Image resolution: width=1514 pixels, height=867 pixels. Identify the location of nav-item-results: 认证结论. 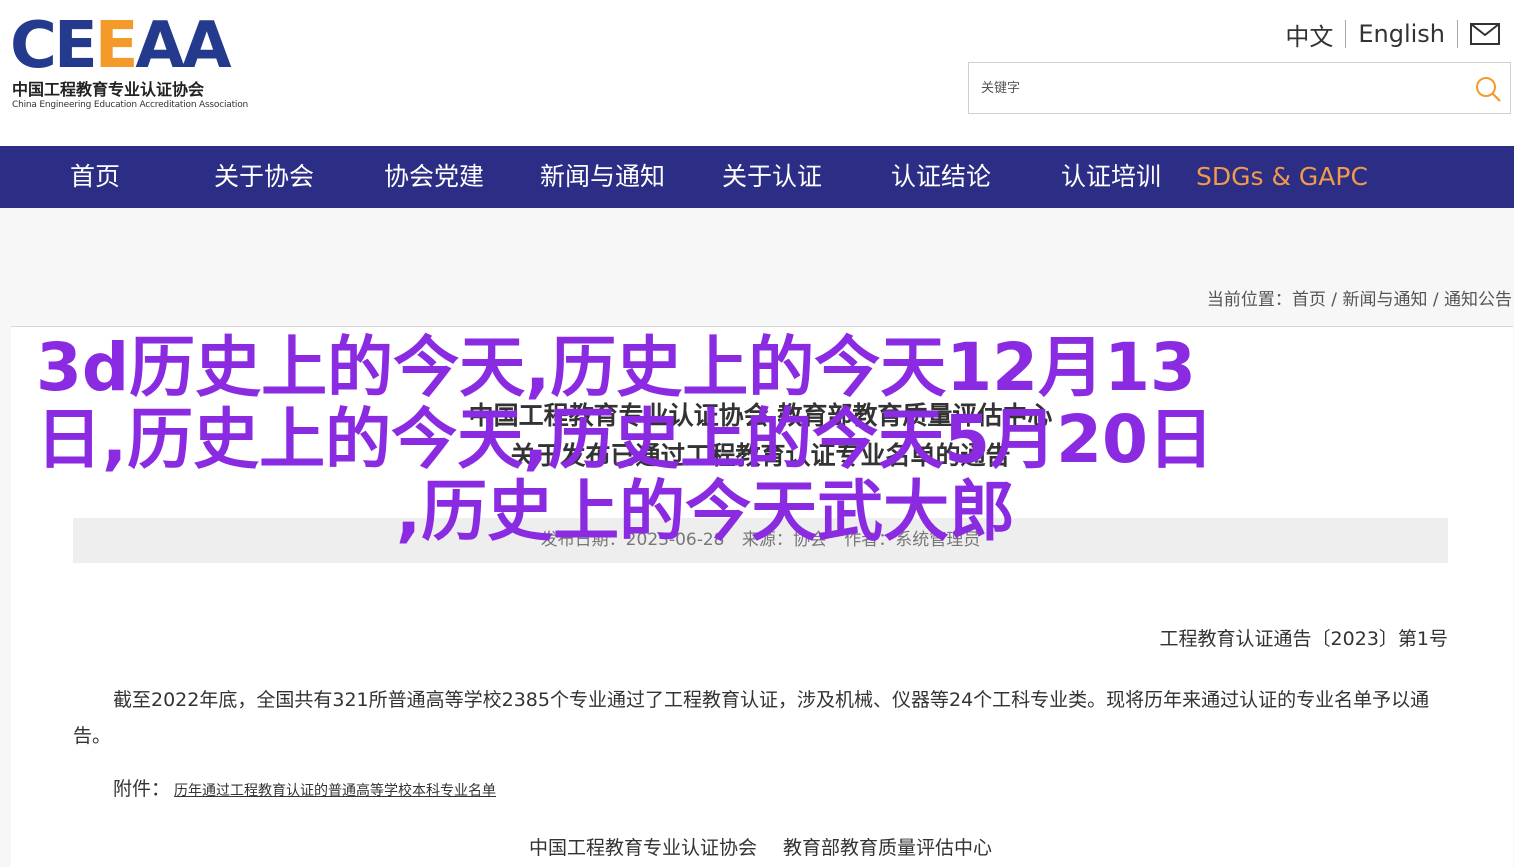
(941, 177).